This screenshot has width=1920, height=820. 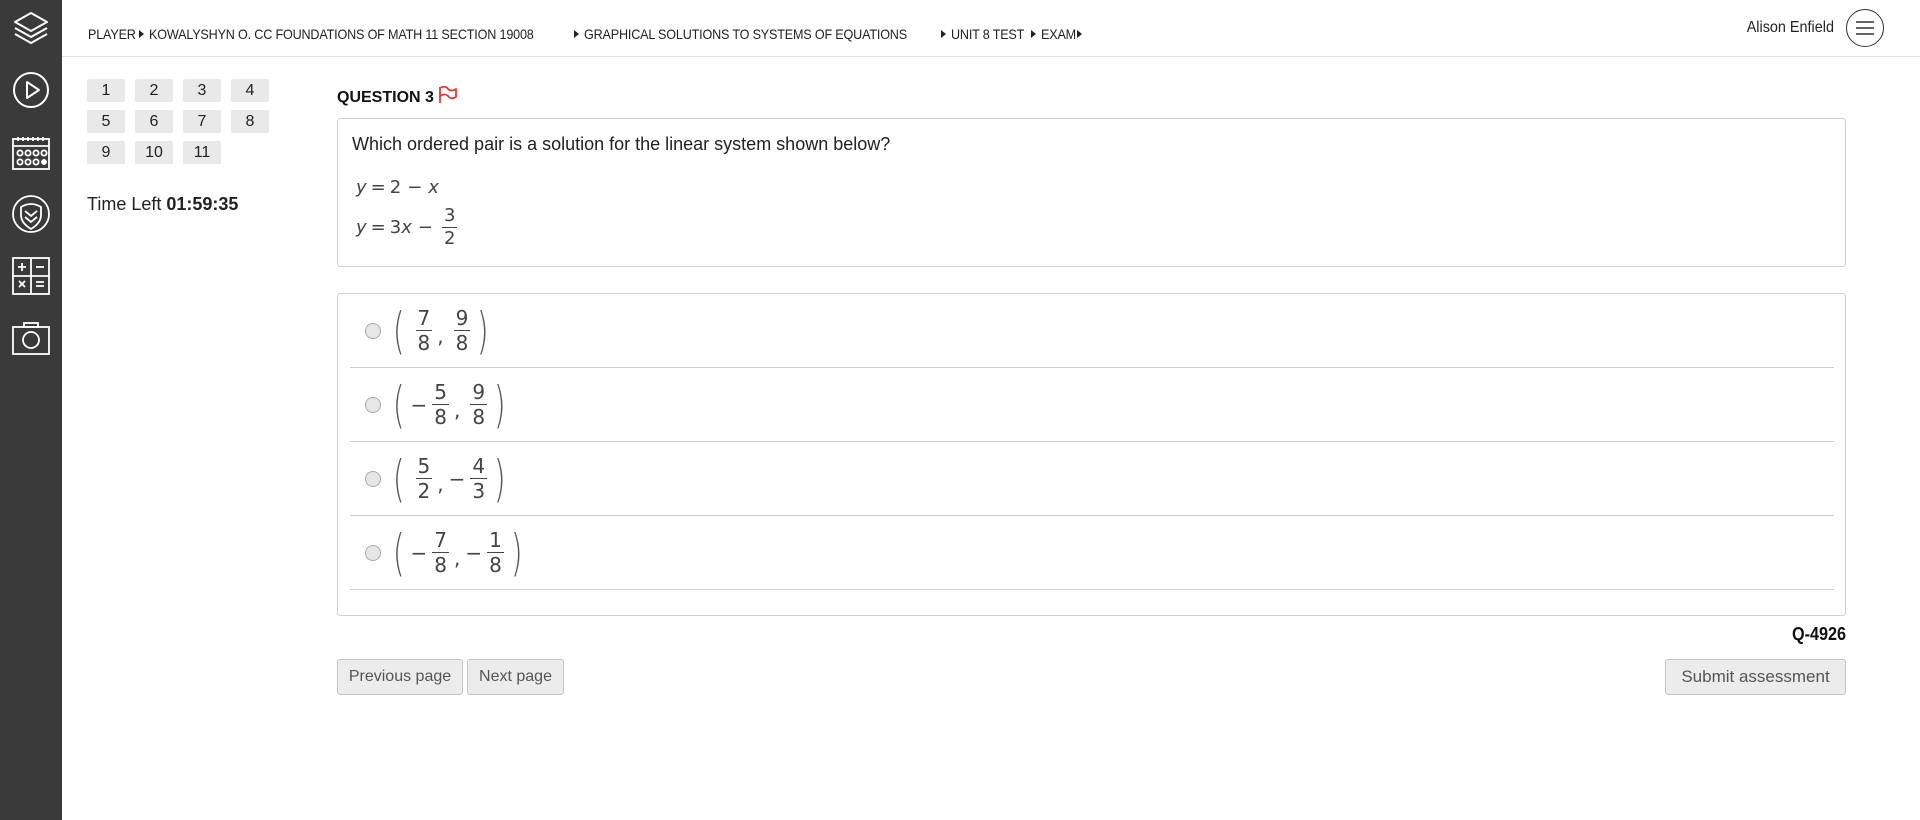 I want to click on eq2-x: x, so click(x=406, y=227).